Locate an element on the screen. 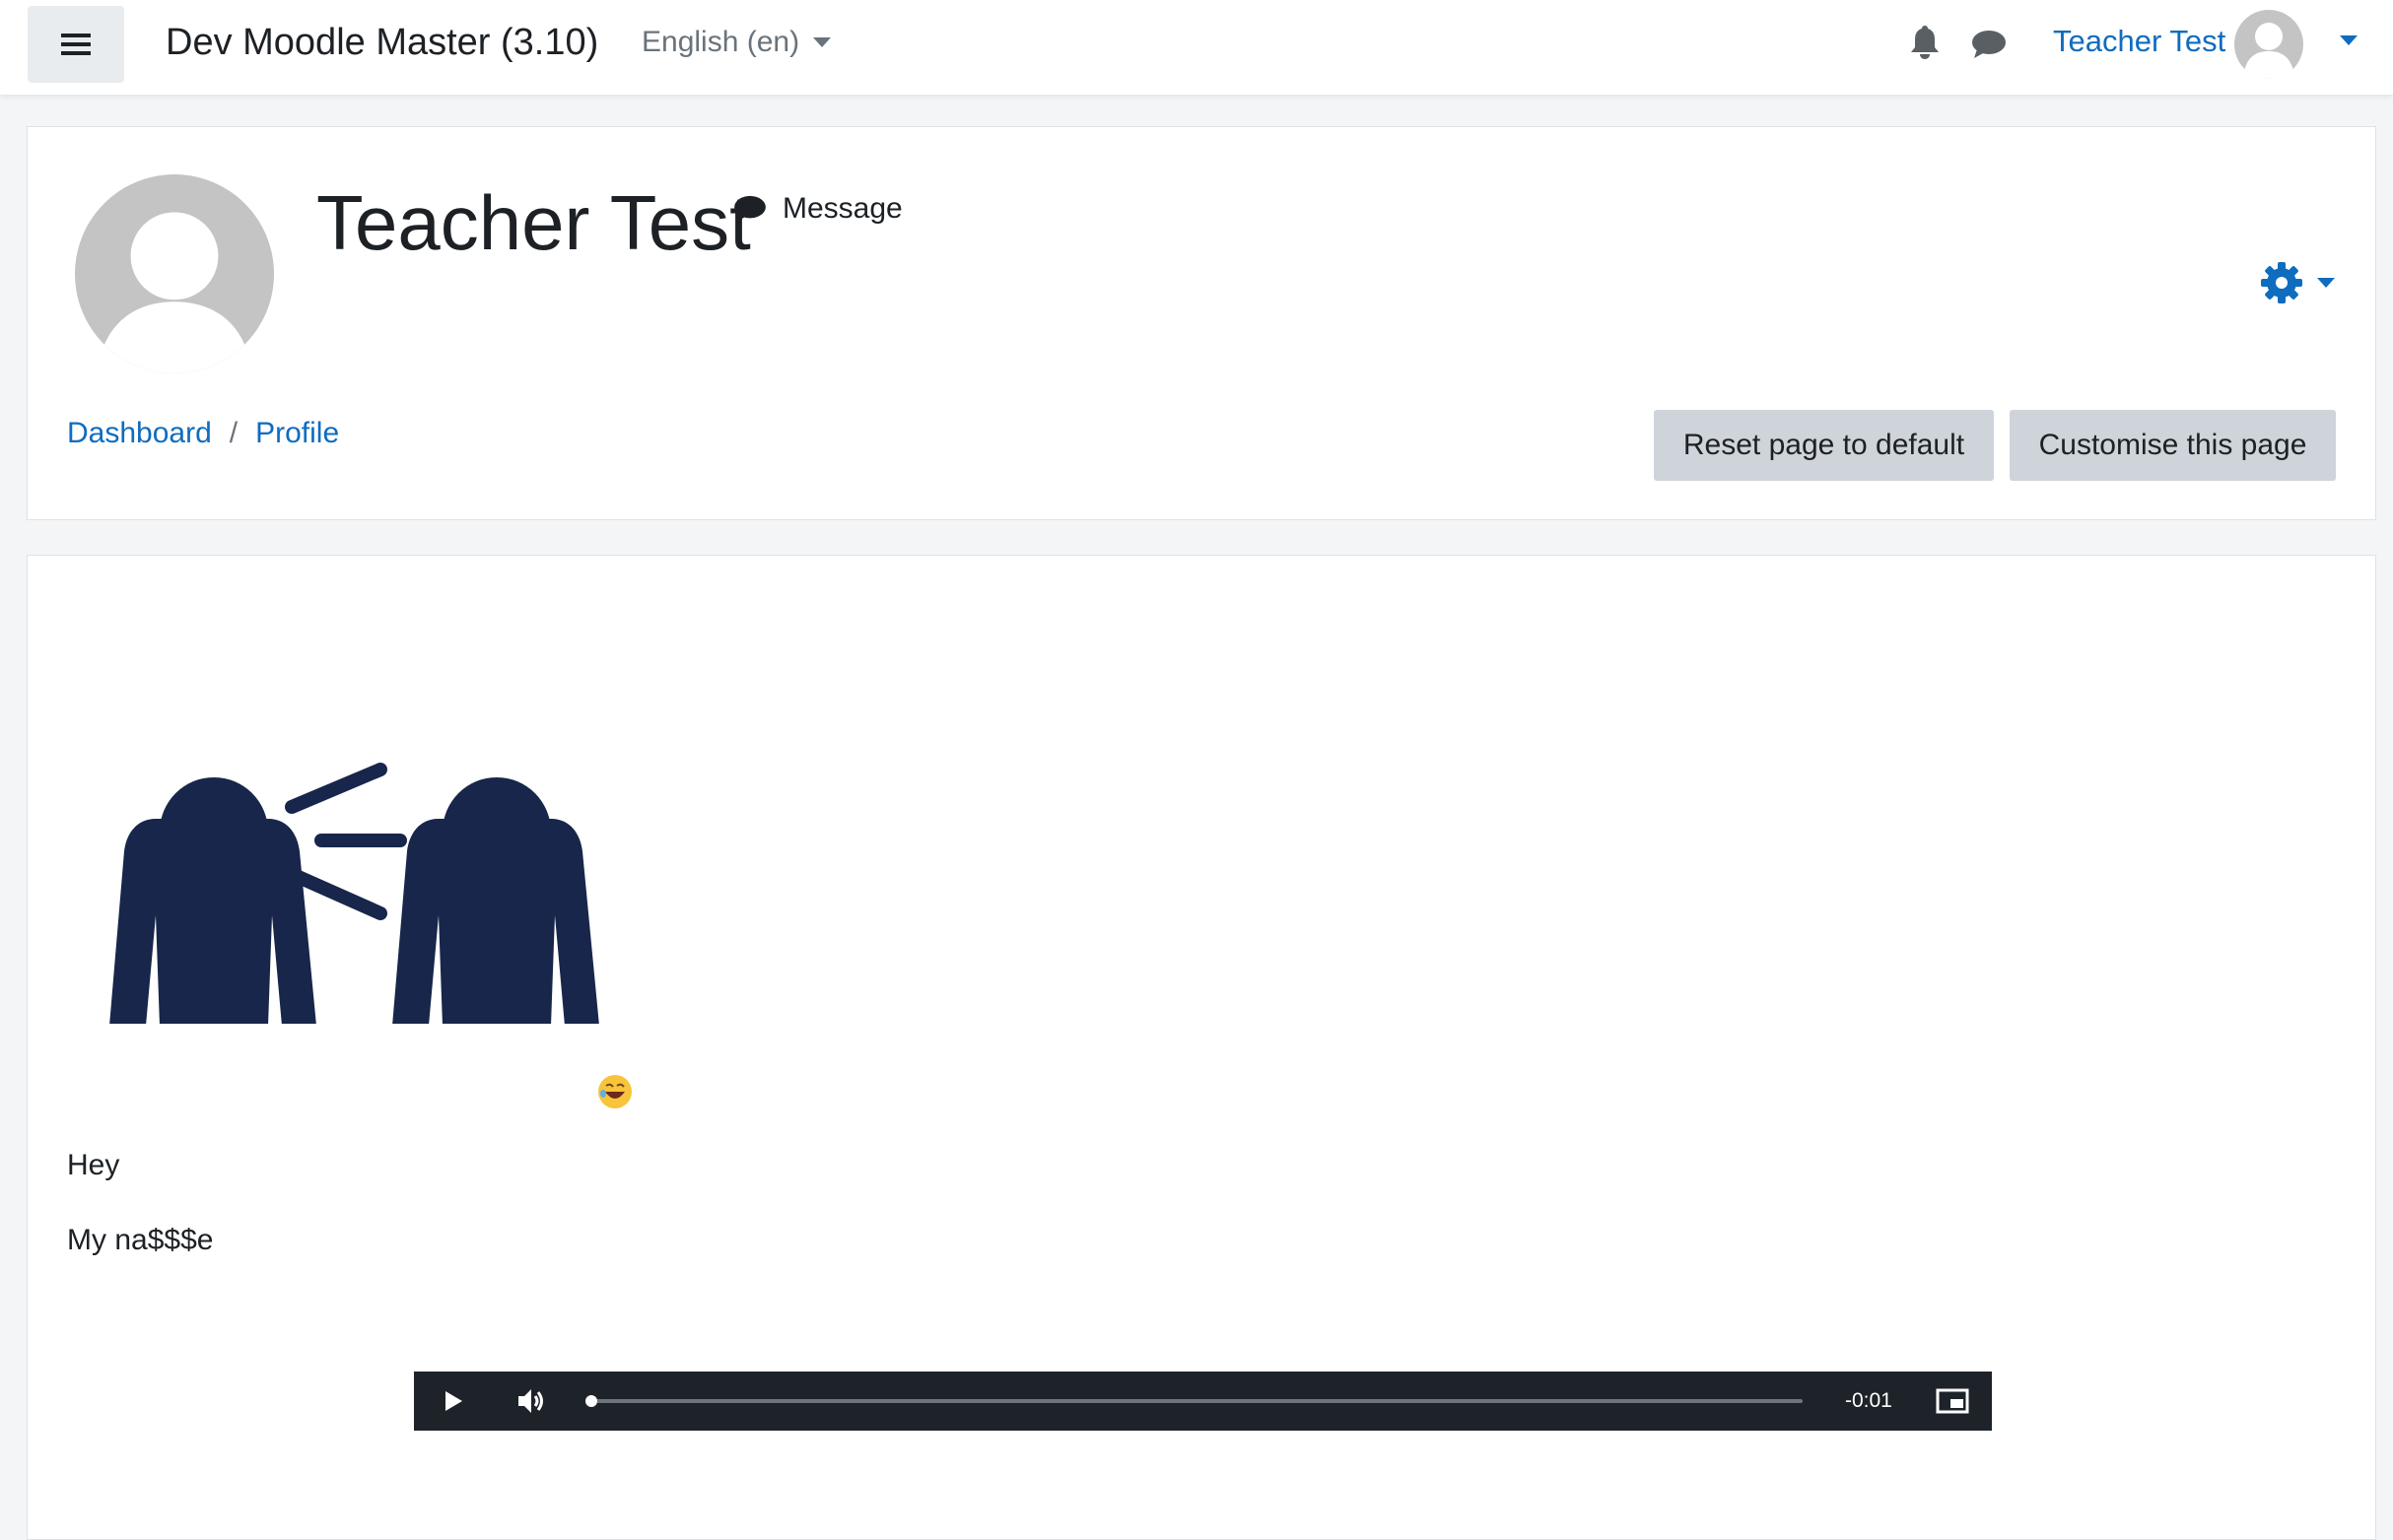 The width and height of the screenshot is (2393, 1540). message-icon is located at coordinates (750, 209).